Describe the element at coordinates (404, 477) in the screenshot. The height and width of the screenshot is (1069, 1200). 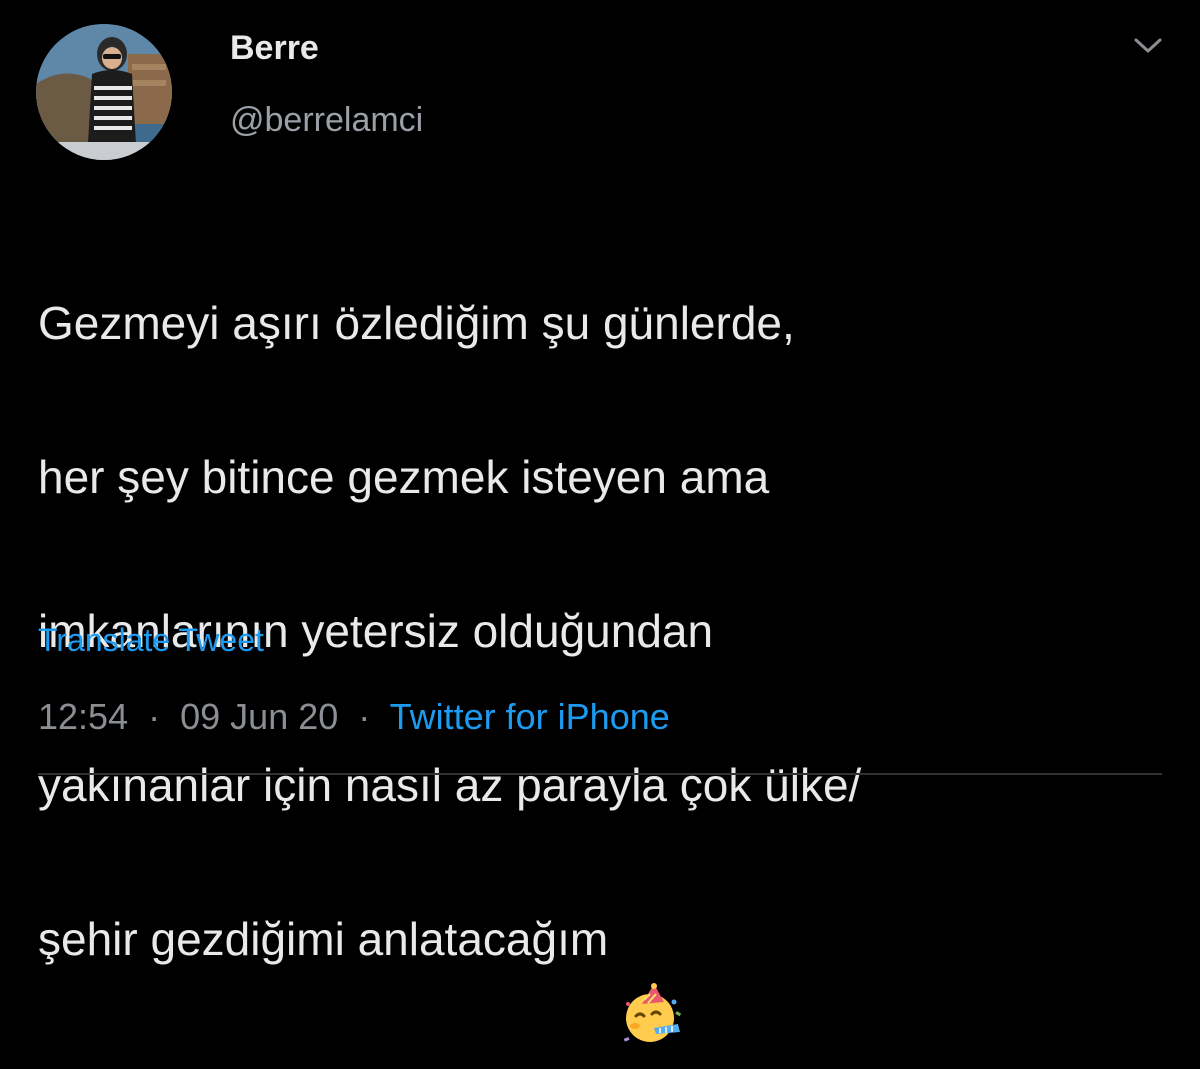
I see `tweet-text-line: her şey bitince gezmek isteyen ama` at that location.